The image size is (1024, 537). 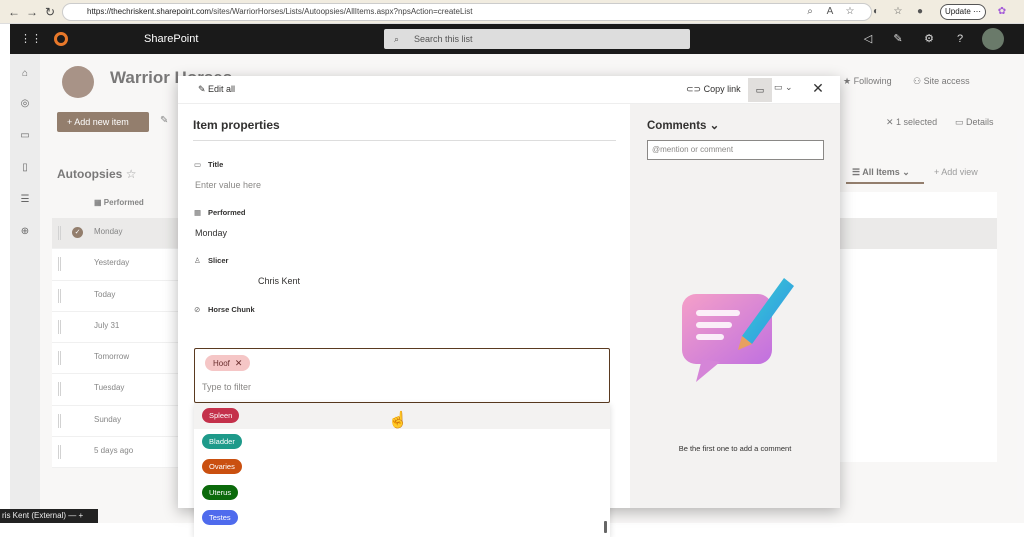 What do you see at coordinates (25, 200) in the screenshot?
I see `list-icon: ☰` at bounding box center [25, 200].